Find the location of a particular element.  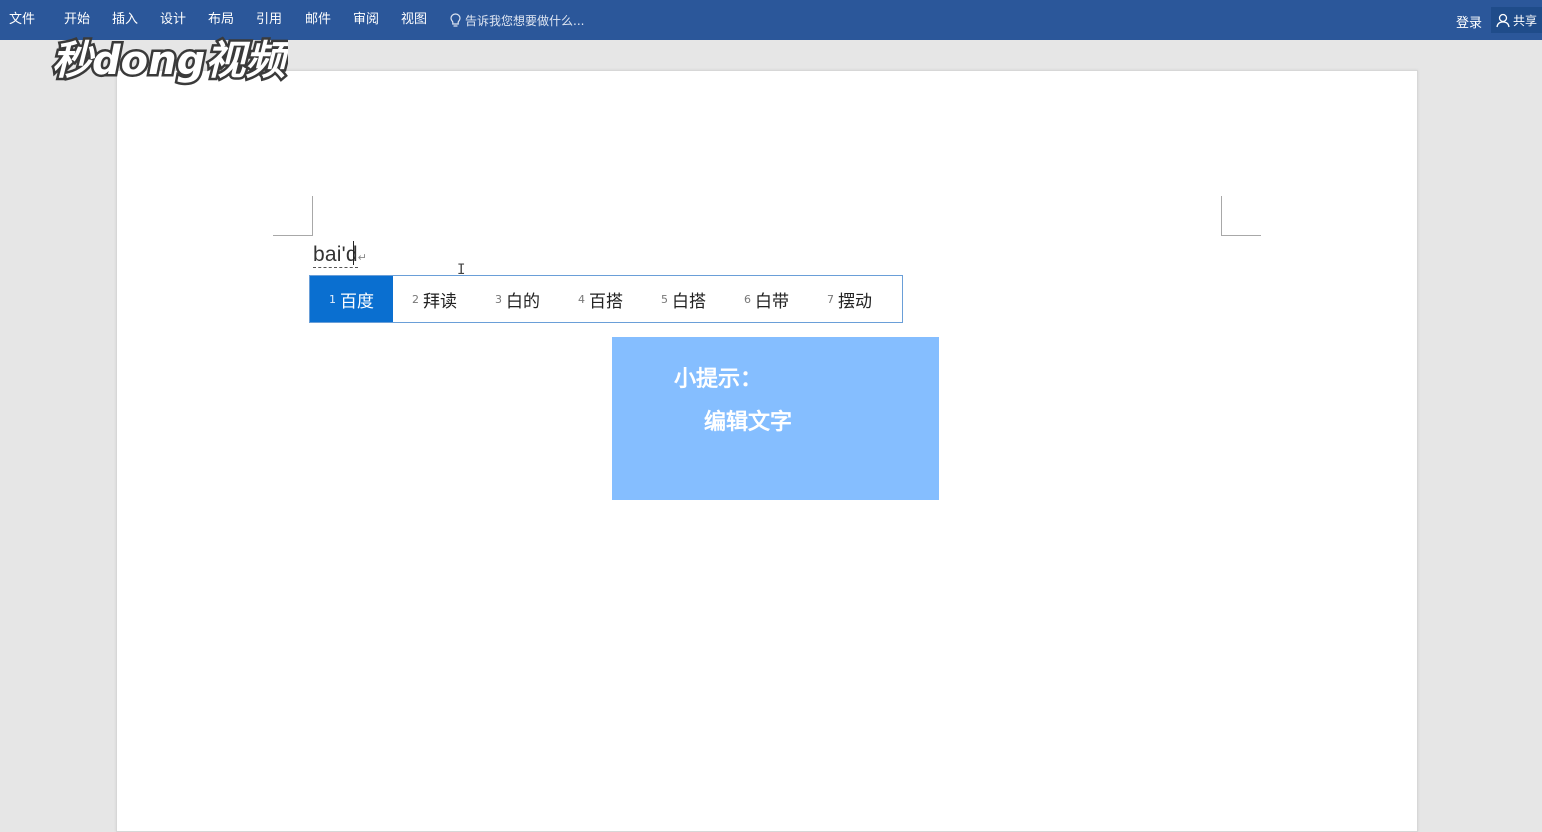

crop-mark-left-vertical is located at coordinates (312, 216).